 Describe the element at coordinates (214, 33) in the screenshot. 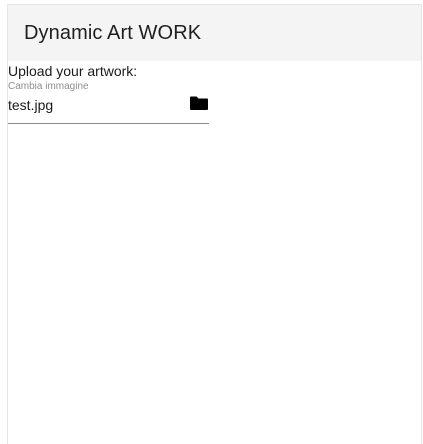

I see `app-header: Dynamic Art WORK` at that location.